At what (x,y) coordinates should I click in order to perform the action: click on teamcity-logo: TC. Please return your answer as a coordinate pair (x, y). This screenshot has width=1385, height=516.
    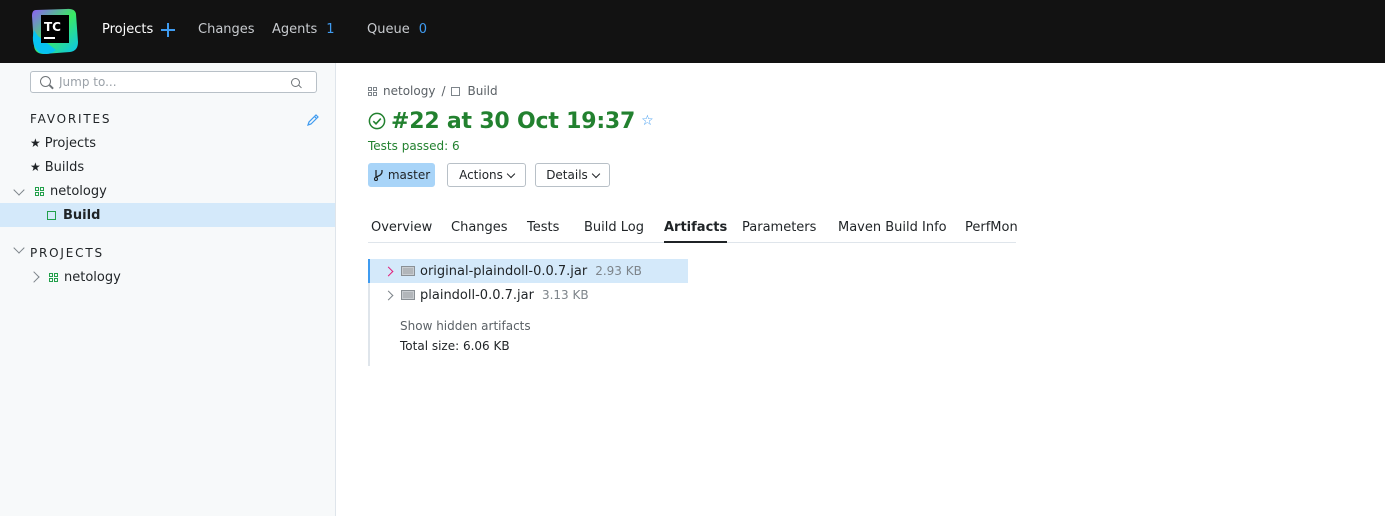
    Looking at the image, I should click on (55, 31).